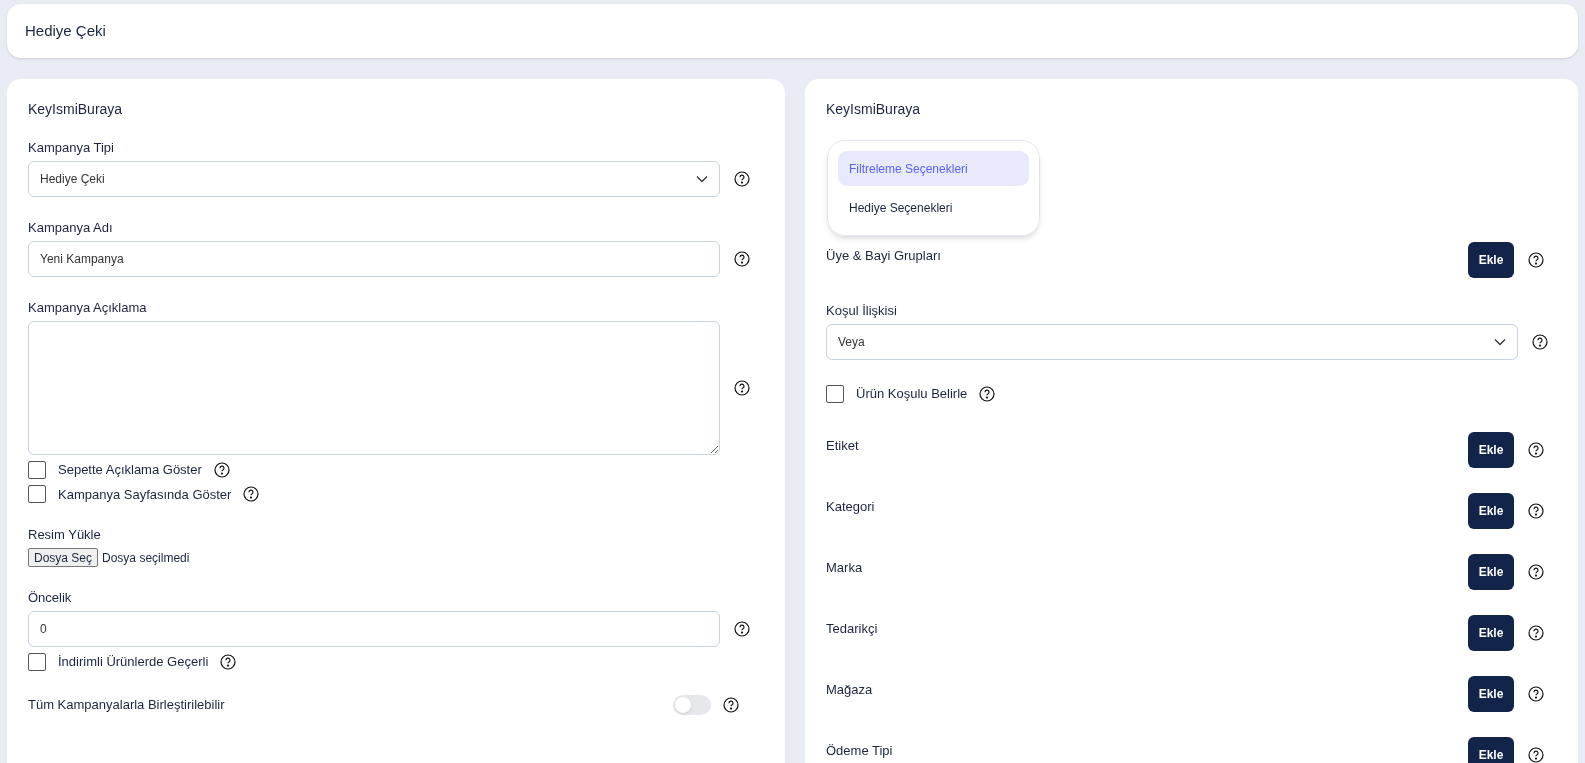 This screenshot has width=1585, height=763. I want to click on text-input: 0, so click(374, 629).